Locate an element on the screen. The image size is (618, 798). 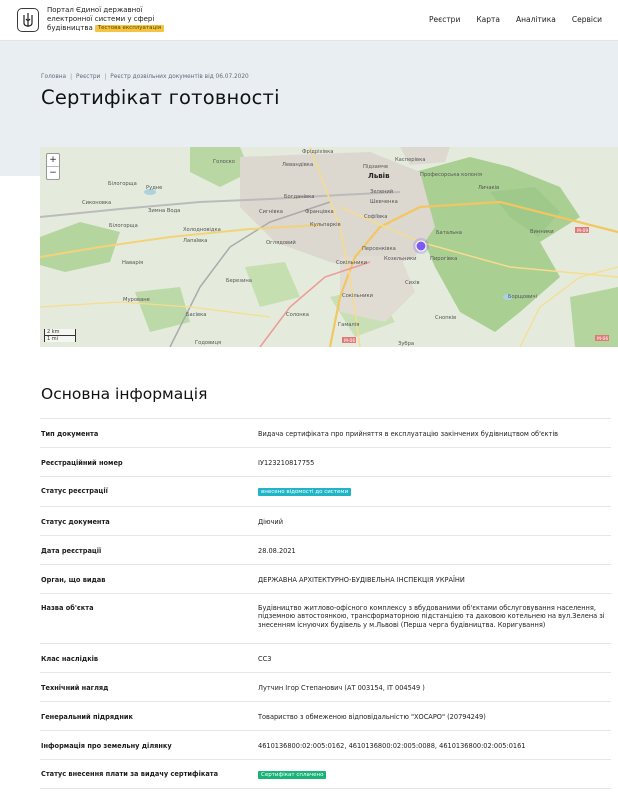
map-label: Богданівка is located at coordinates (299, 197).